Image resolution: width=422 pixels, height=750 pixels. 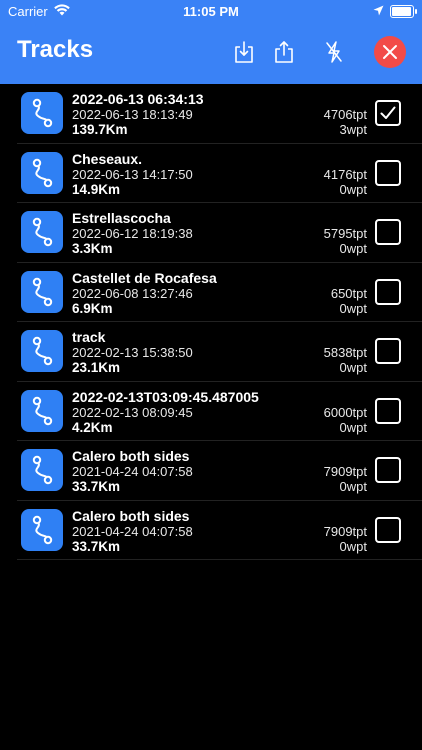 What do you see at coordinates (132, 174) in the screenshot?
I see `track-date: 2022-06-13 14:17:50` at bounding box center [132, 174].